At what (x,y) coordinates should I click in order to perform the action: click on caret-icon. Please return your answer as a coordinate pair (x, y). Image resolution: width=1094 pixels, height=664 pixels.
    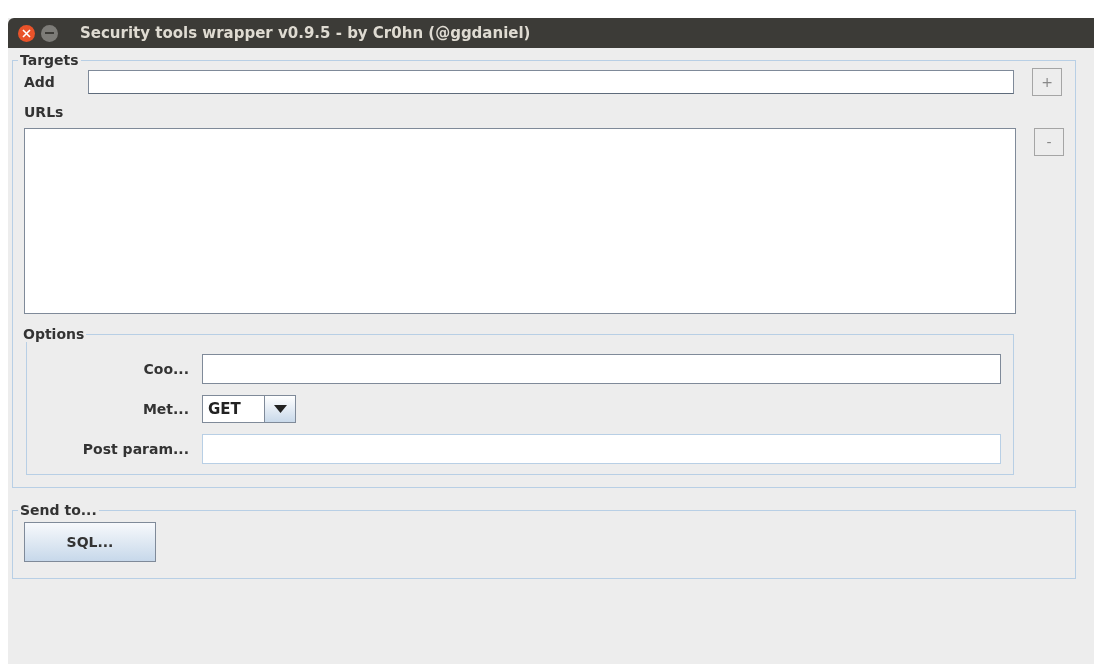
    Looking at the image, I should click on (280, 409).